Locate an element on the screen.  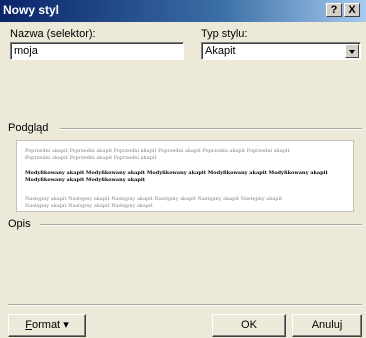
format-label: ormat is located at coordinates (46, 325).